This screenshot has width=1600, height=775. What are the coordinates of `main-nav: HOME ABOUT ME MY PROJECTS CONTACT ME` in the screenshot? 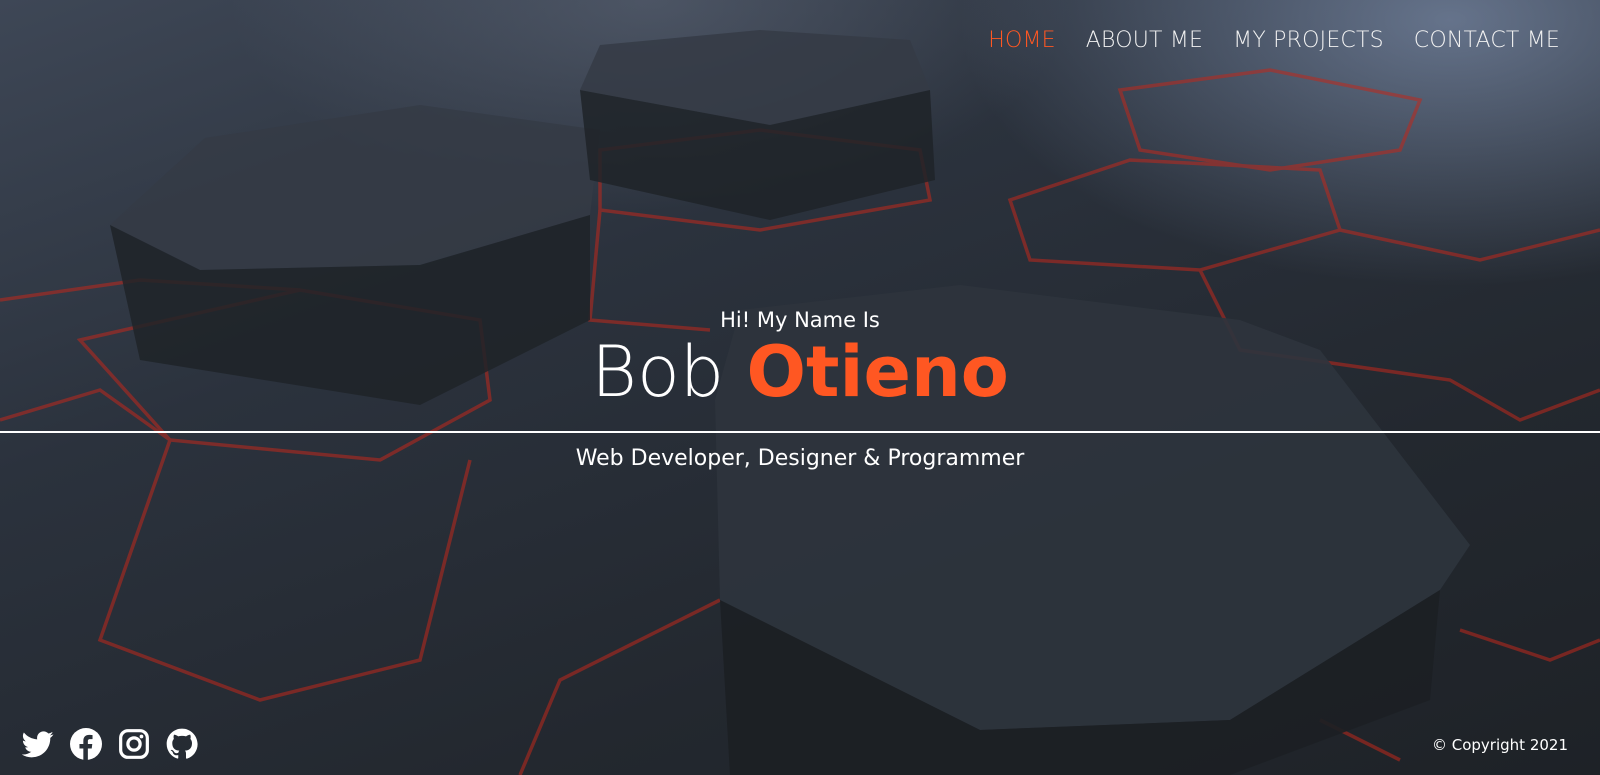 It's located at (1274, 40).